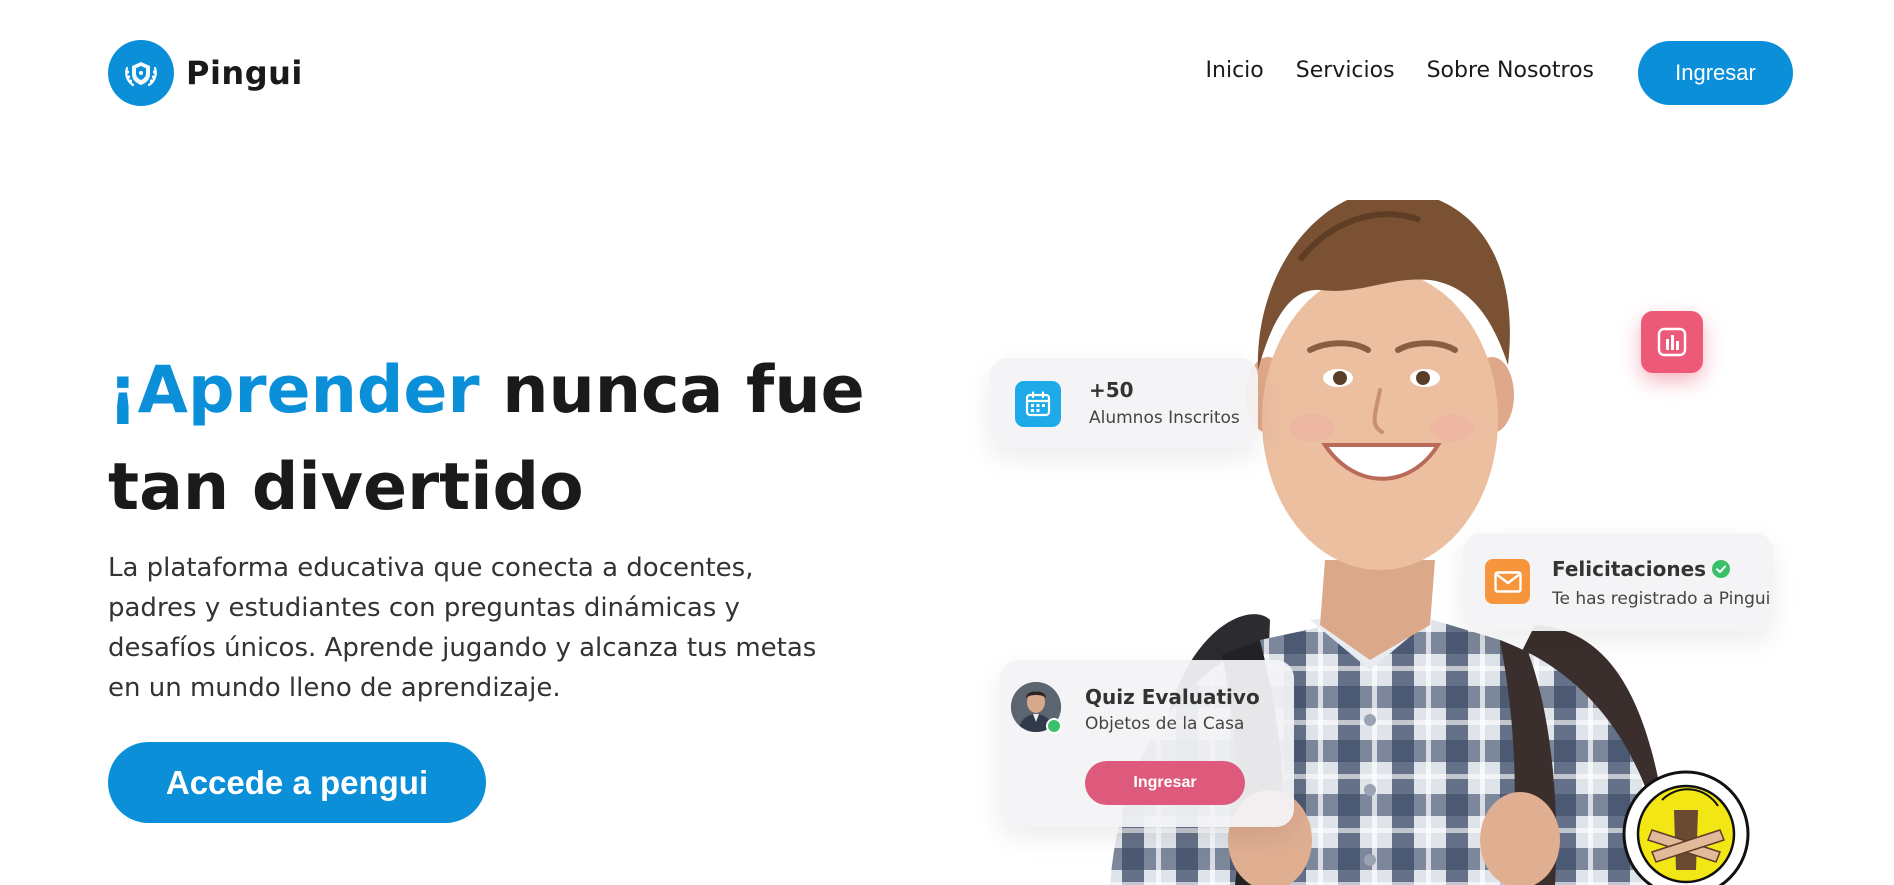  What do you see at coordinates (1038, 404) in the screenshot?
I see `calendar-icon` at bounding box center [1038, 404].